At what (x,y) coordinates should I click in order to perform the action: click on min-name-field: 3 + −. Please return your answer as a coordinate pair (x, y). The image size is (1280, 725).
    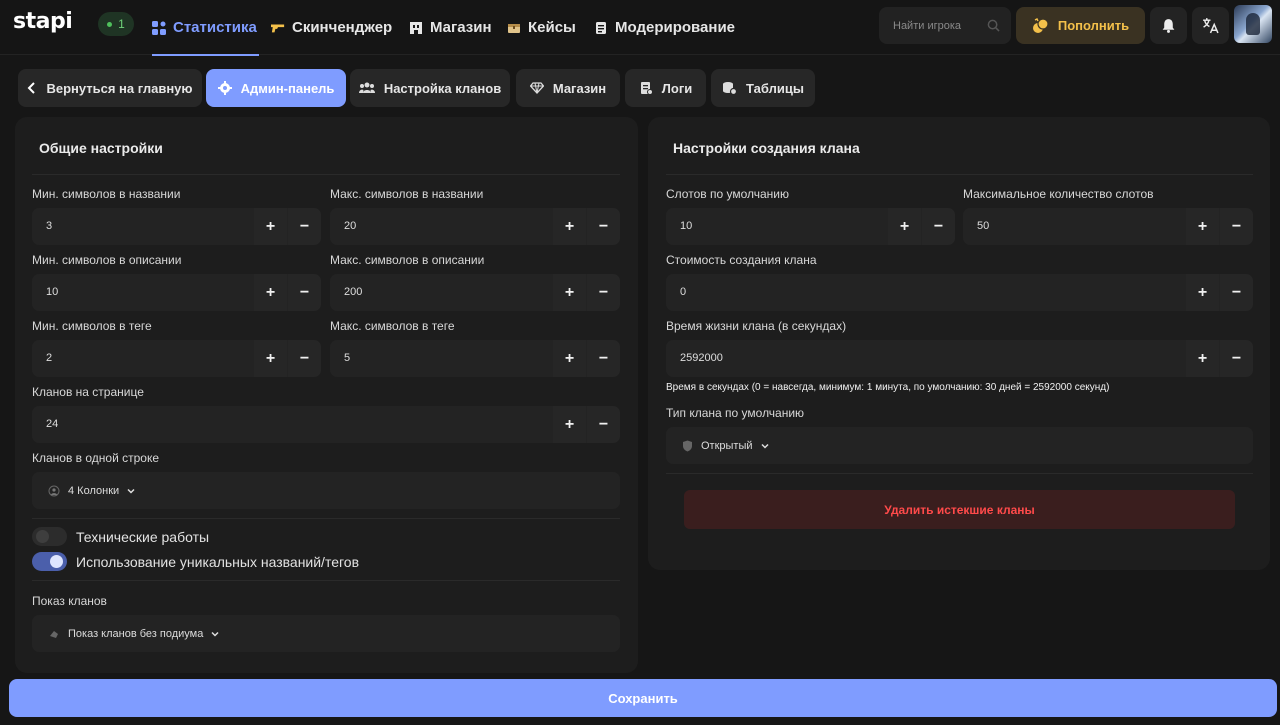
    Looking at the image, I should click on (176, 226).